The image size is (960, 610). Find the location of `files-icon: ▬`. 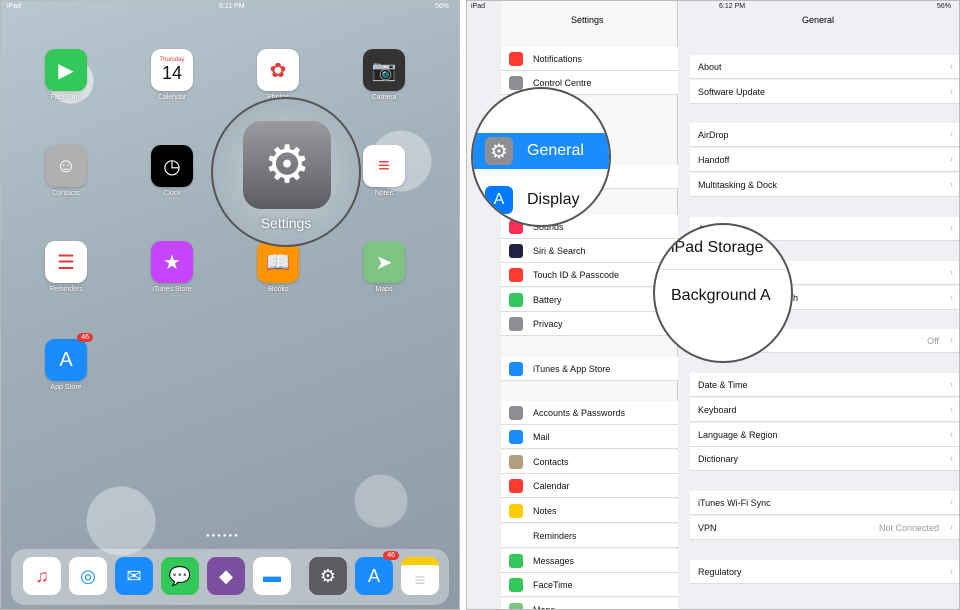

files-icon: ▬ is located at coordinates (272, 576).